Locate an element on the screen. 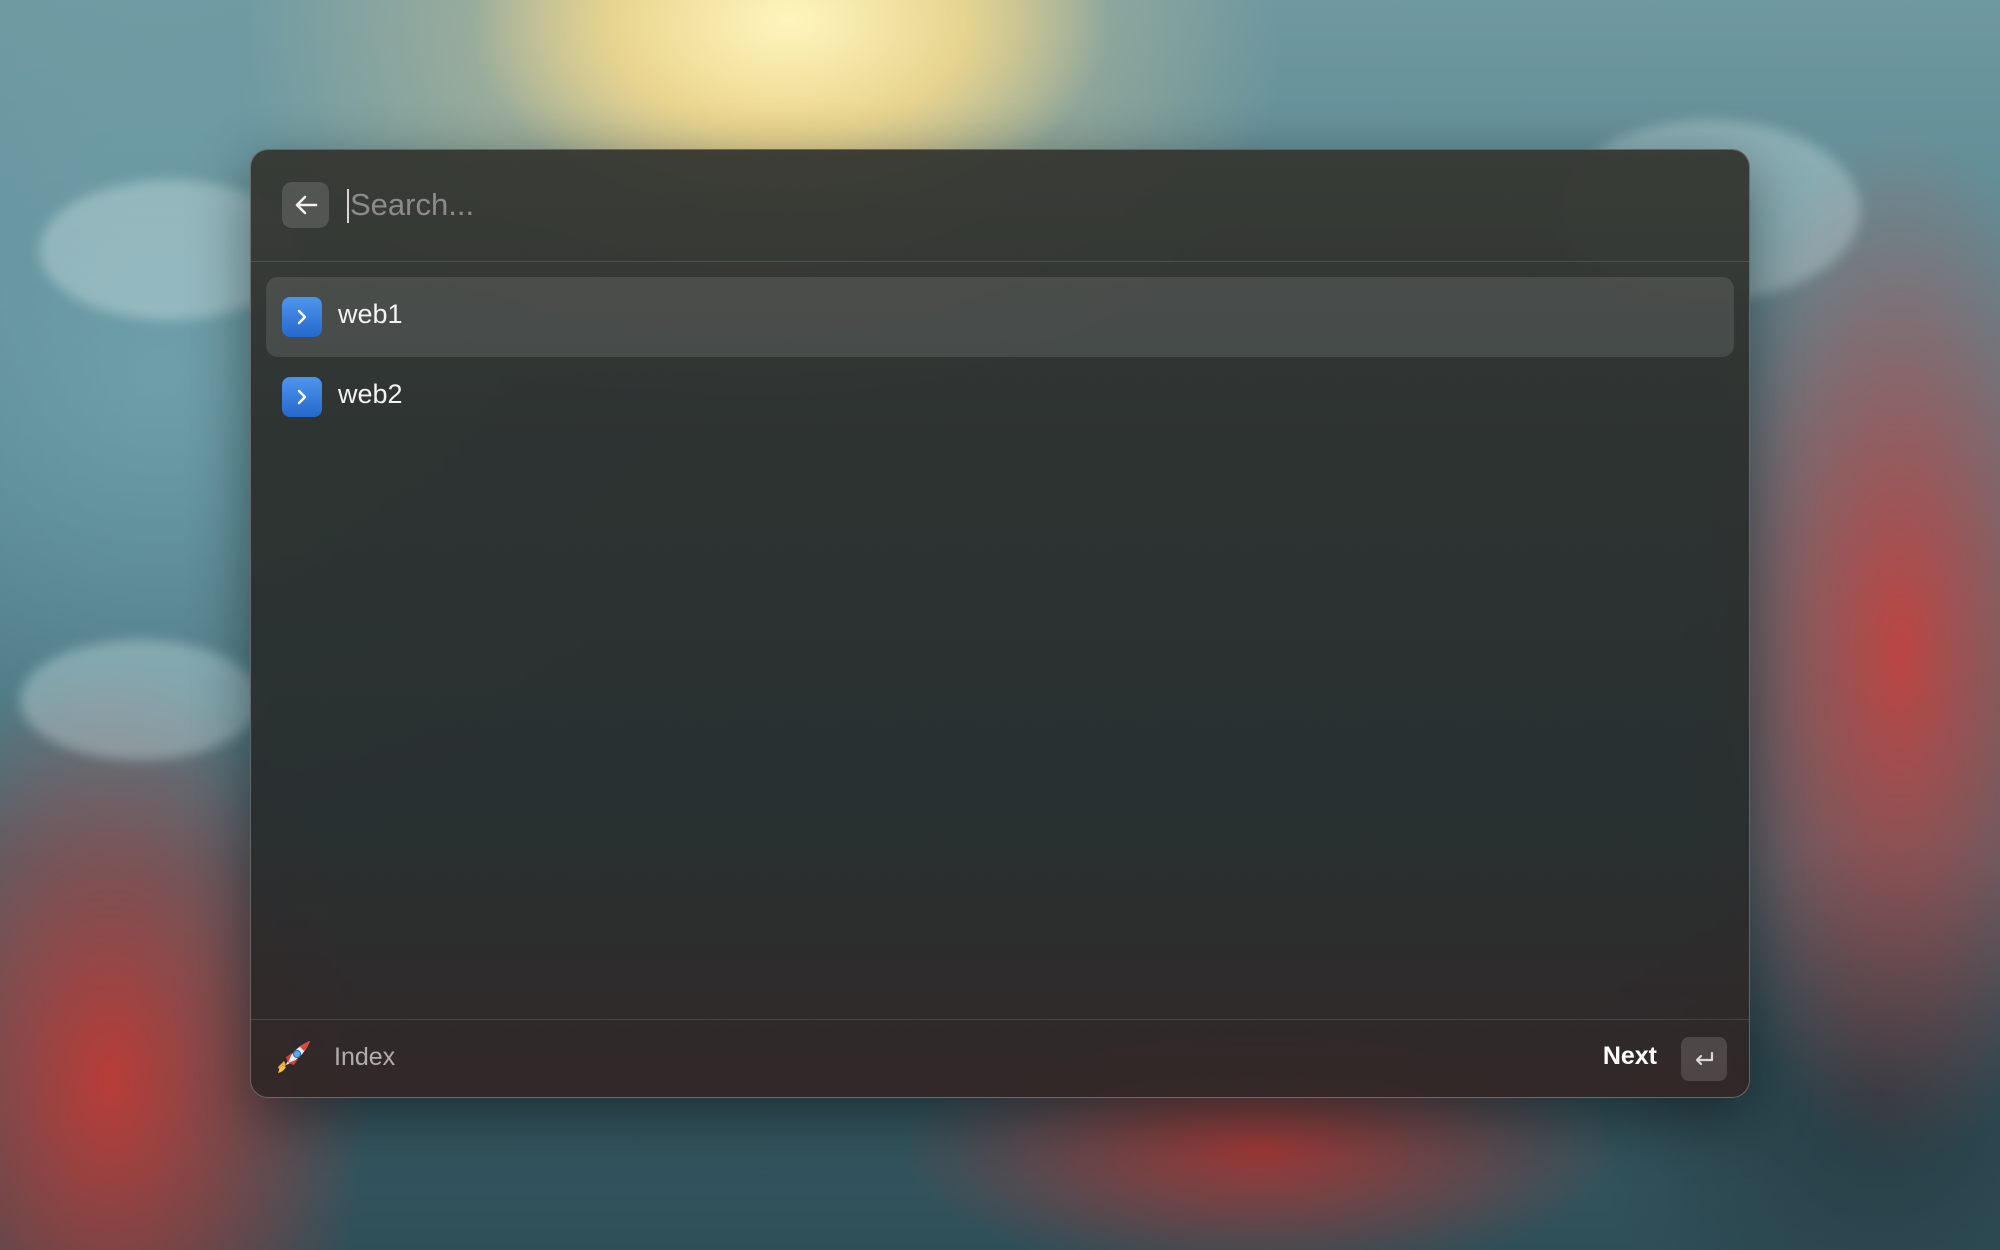 The width and height of the screenshot is (2000, 1250). search-input is located at coordinates (1028, 205).